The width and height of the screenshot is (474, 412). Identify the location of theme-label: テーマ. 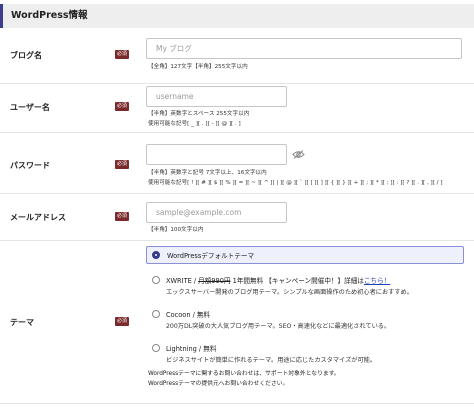
(22, 322).